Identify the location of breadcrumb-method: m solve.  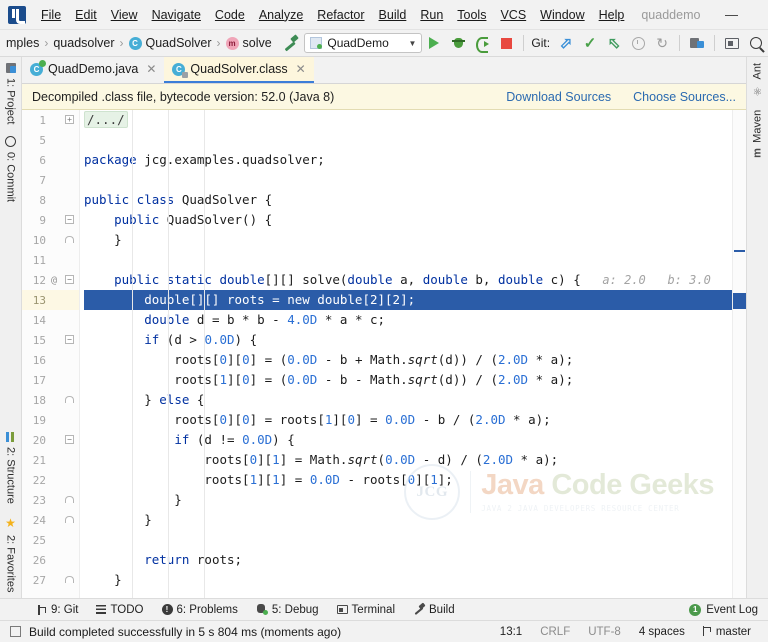
(249, 43).